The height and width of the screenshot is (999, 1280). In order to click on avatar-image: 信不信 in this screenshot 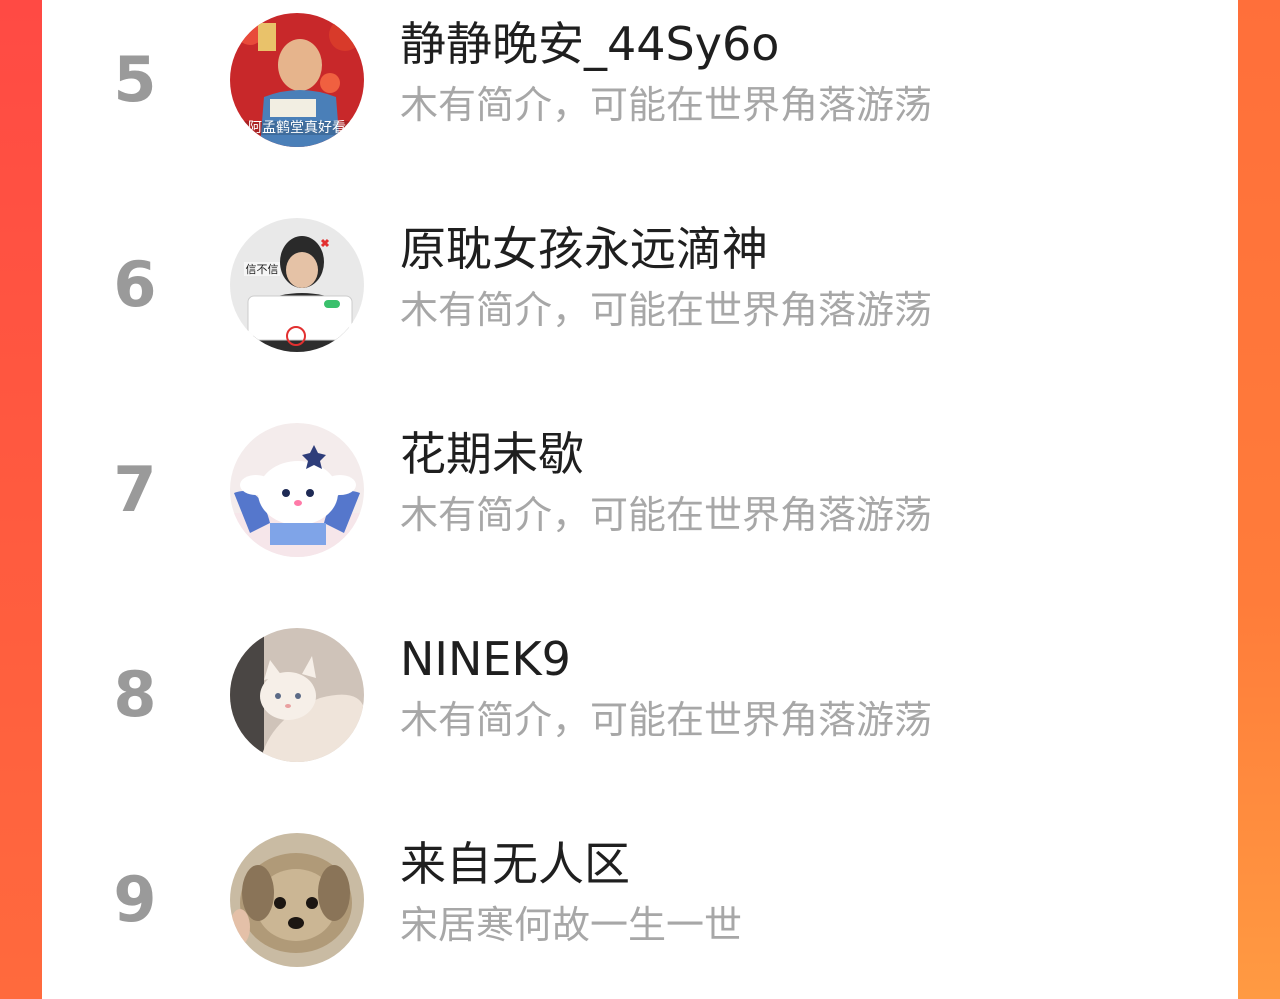, I will do `click(297, 285)`.